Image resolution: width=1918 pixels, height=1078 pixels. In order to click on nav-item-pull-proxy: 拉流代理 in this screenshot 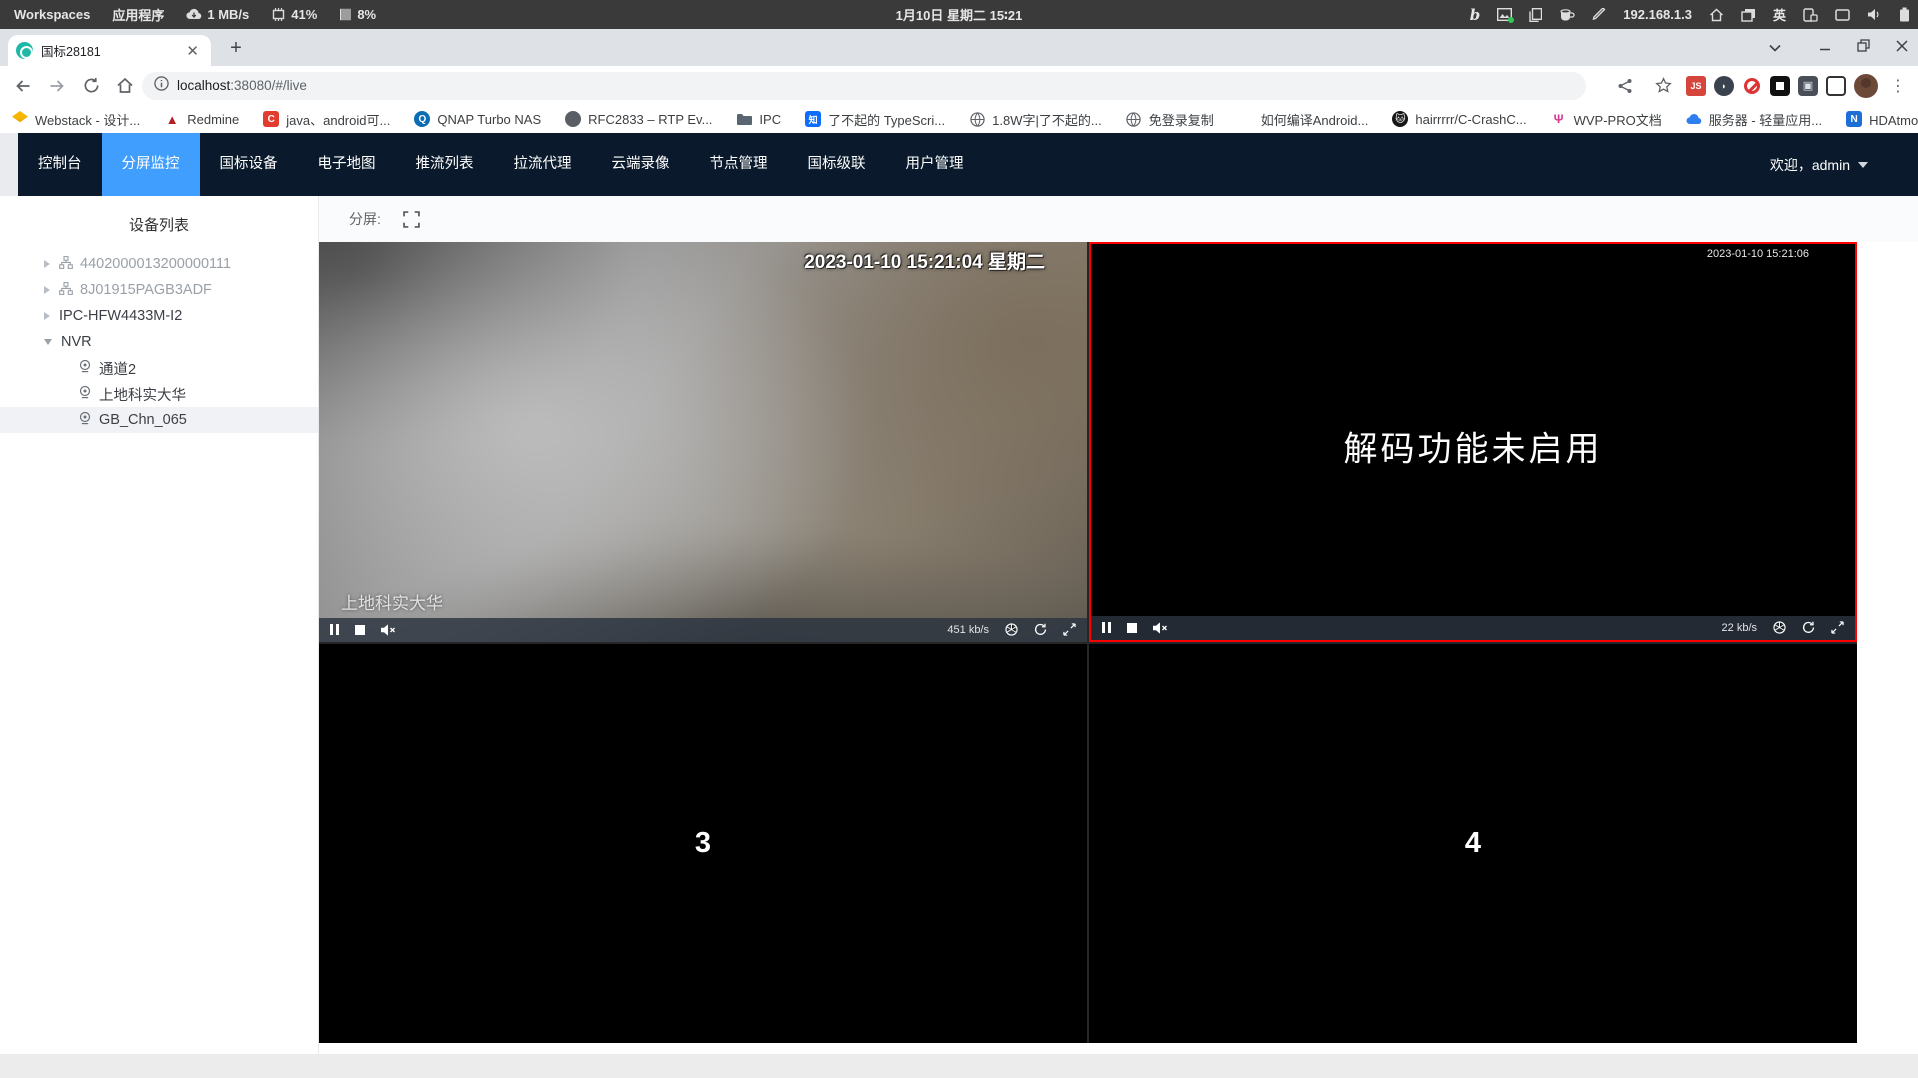, I will do `click(543, 164)`.